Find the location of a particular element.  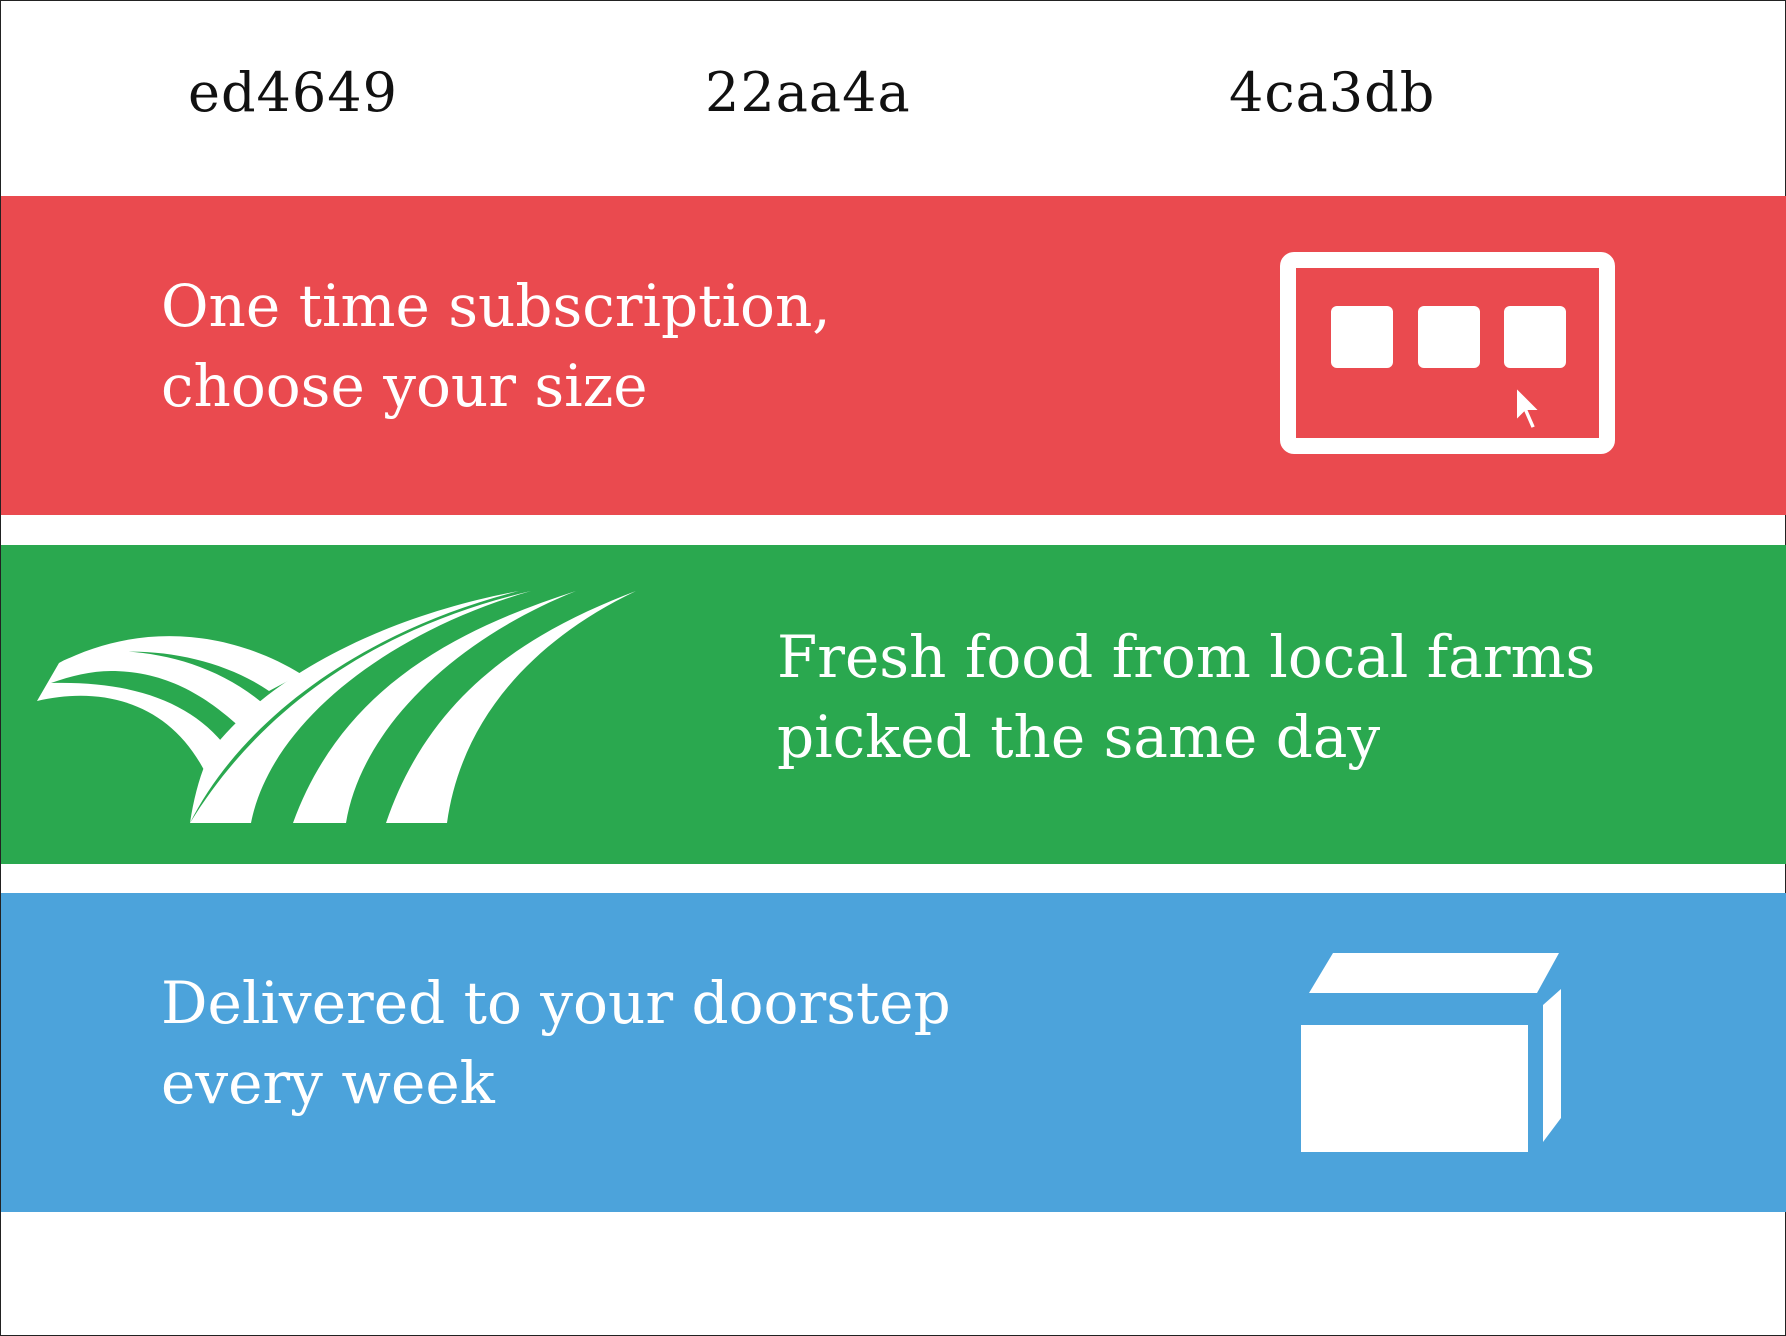

color-code-red: ed4649 is located at coordinates (293, 92).